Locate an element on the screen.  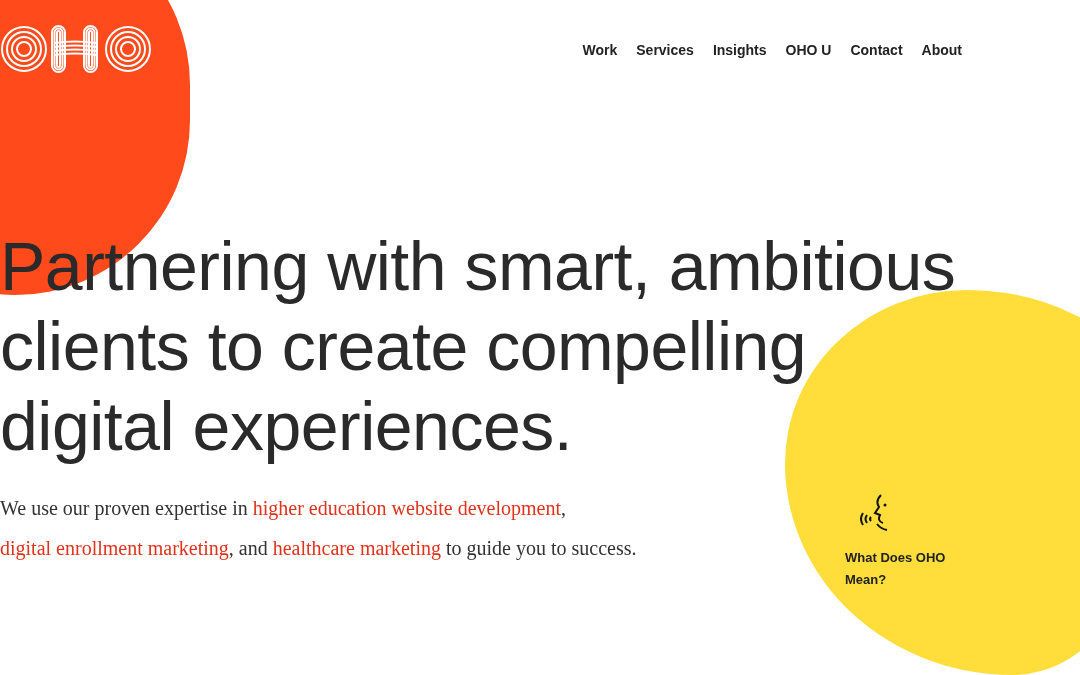
nav-link: Contact is located at coordinates (876, 50).